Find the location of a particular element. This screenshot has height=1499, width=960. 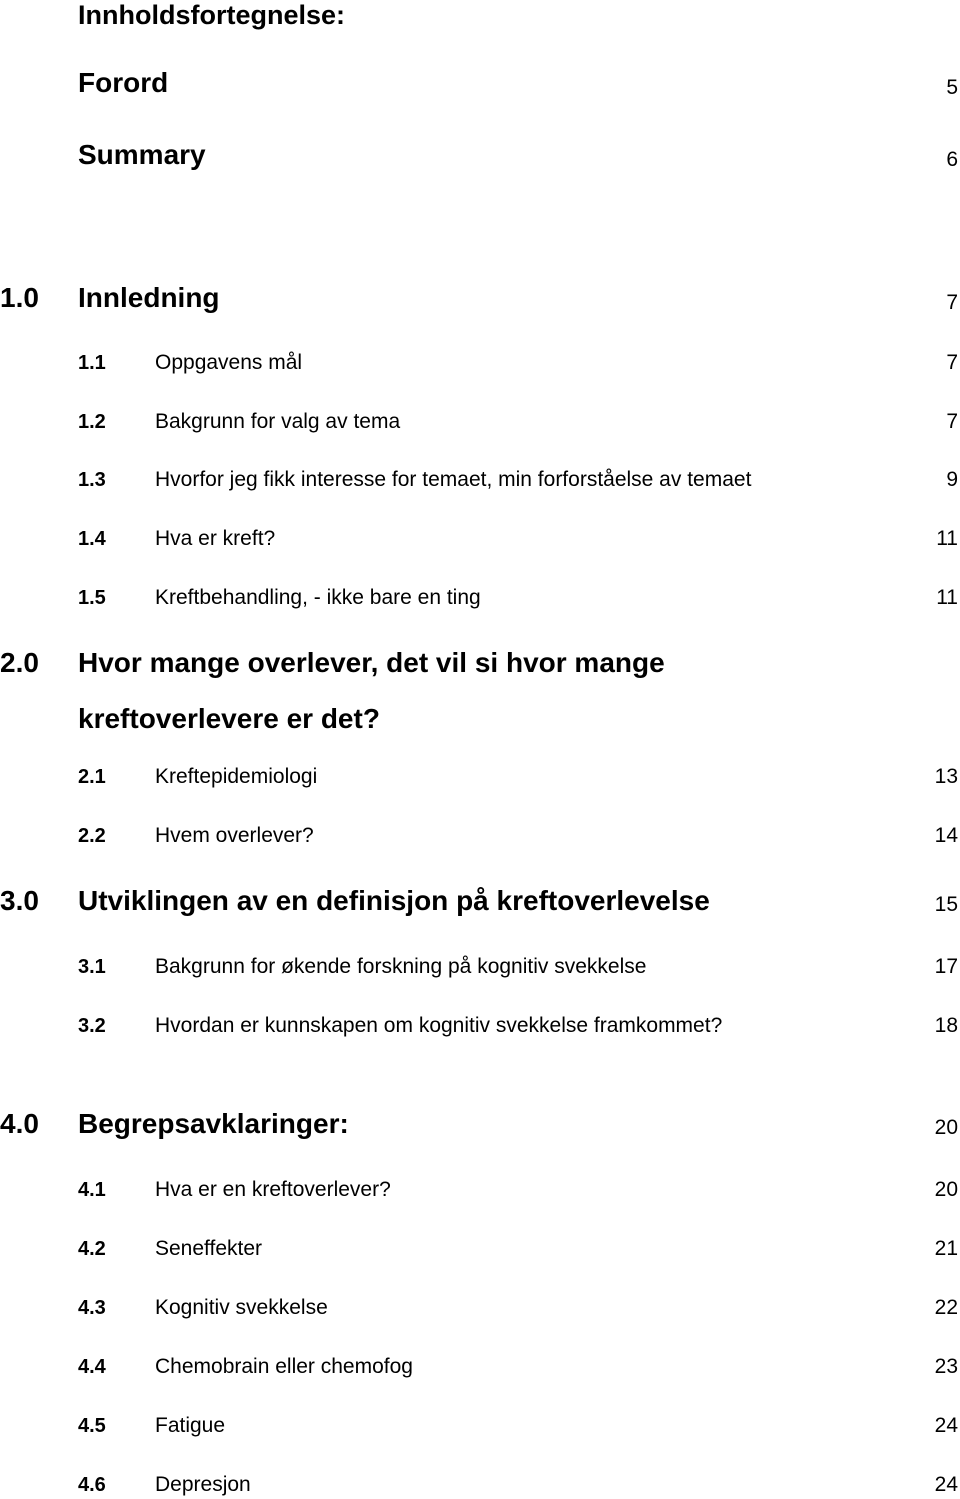

section-number: 2.2 is located at coordinates (92, 836).